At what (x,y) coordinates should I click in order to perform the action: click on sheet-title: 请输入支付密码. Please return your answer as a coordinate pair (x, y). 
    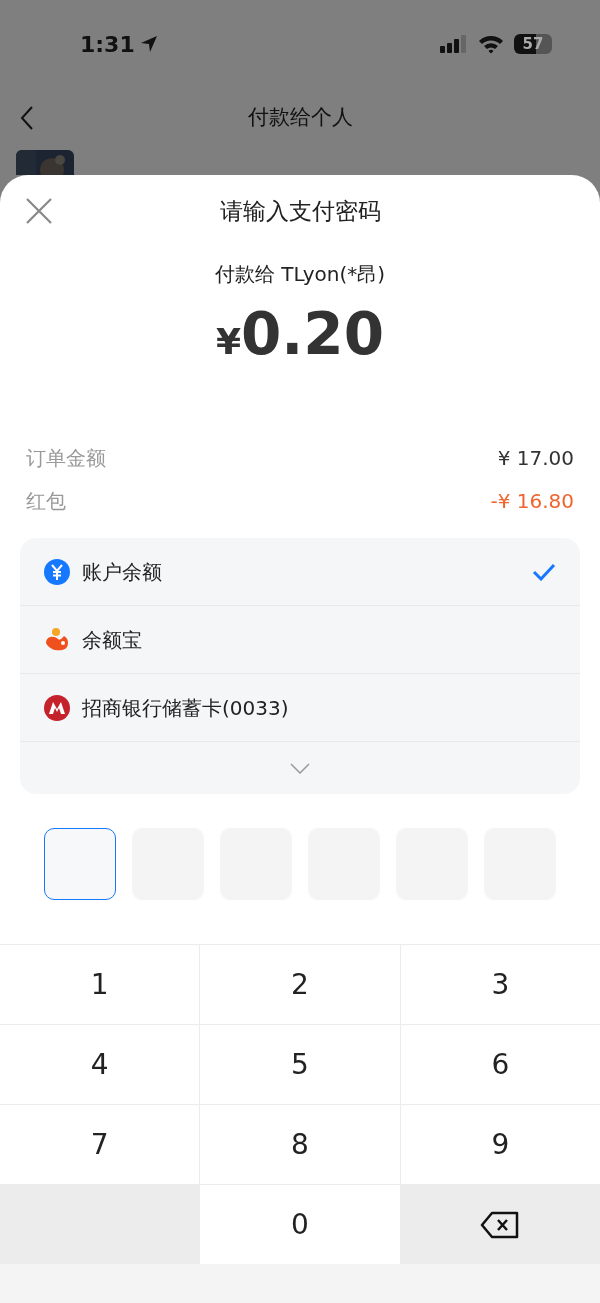
    Looking at the image, I should click on (300, 211).